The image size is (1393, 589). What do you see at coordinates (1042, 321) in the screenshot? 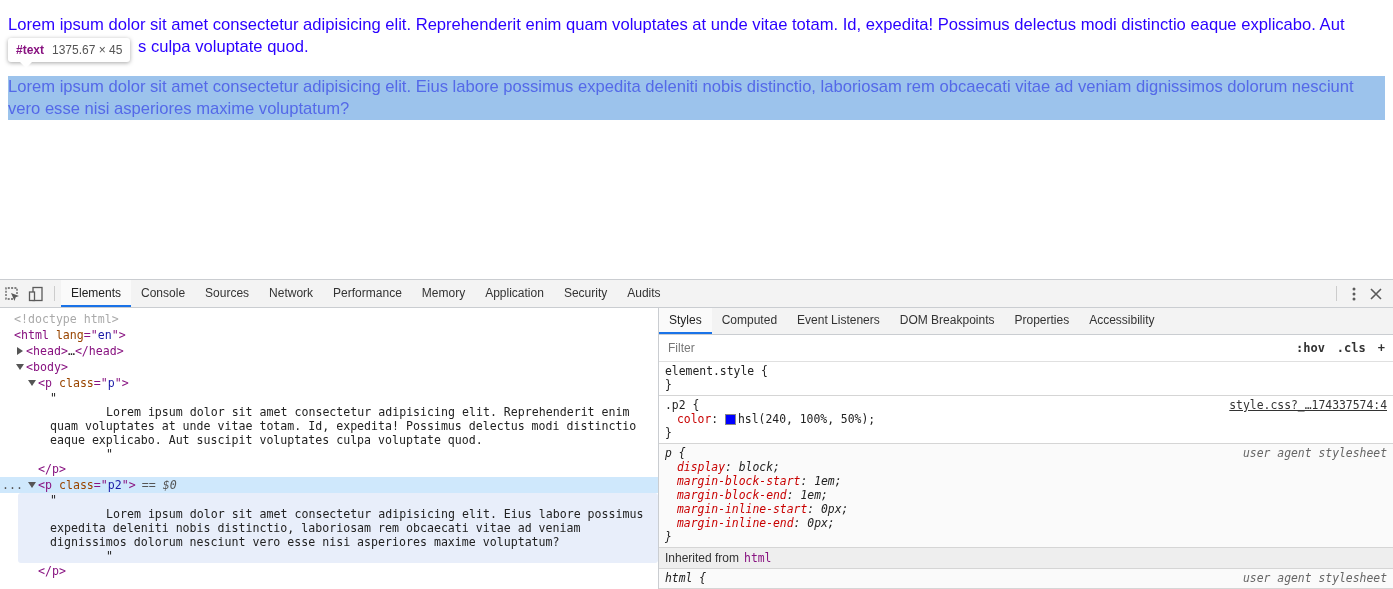
I see `sidebar-tab: Properties` at bounding box center [1042, 321].